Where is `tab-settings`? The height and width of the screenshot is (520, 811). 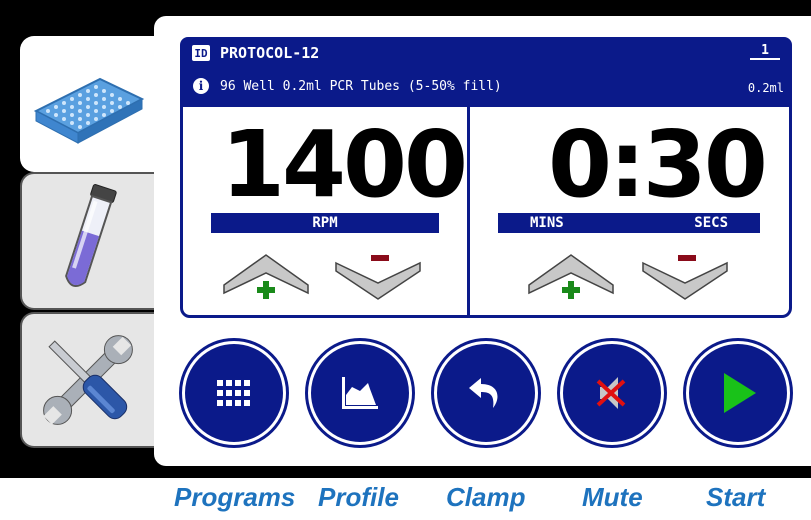
tab-settings is located at coordinates (87, 380).